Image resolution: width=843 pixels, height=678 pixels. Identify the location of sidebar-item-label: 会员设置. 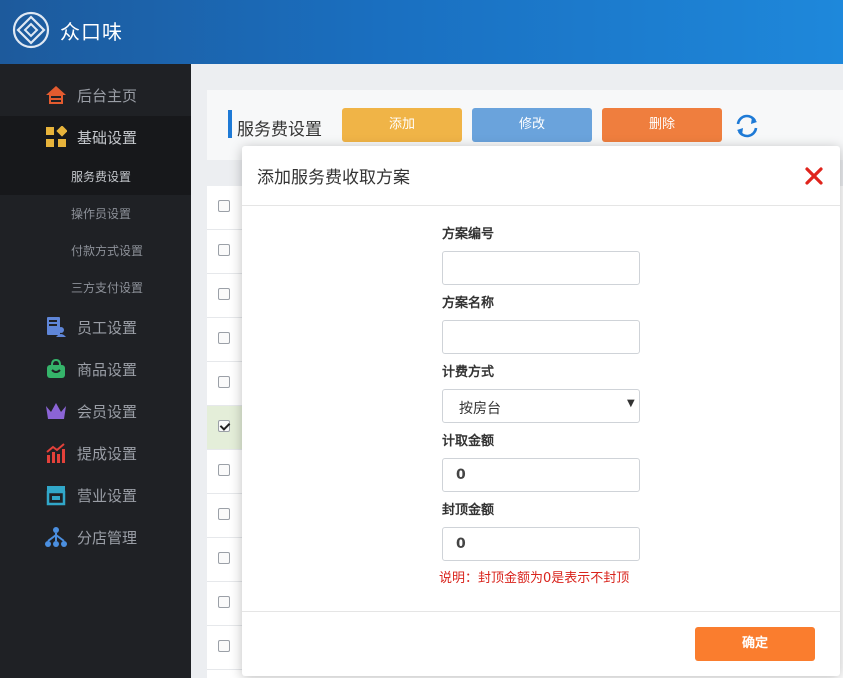
(107, 412).